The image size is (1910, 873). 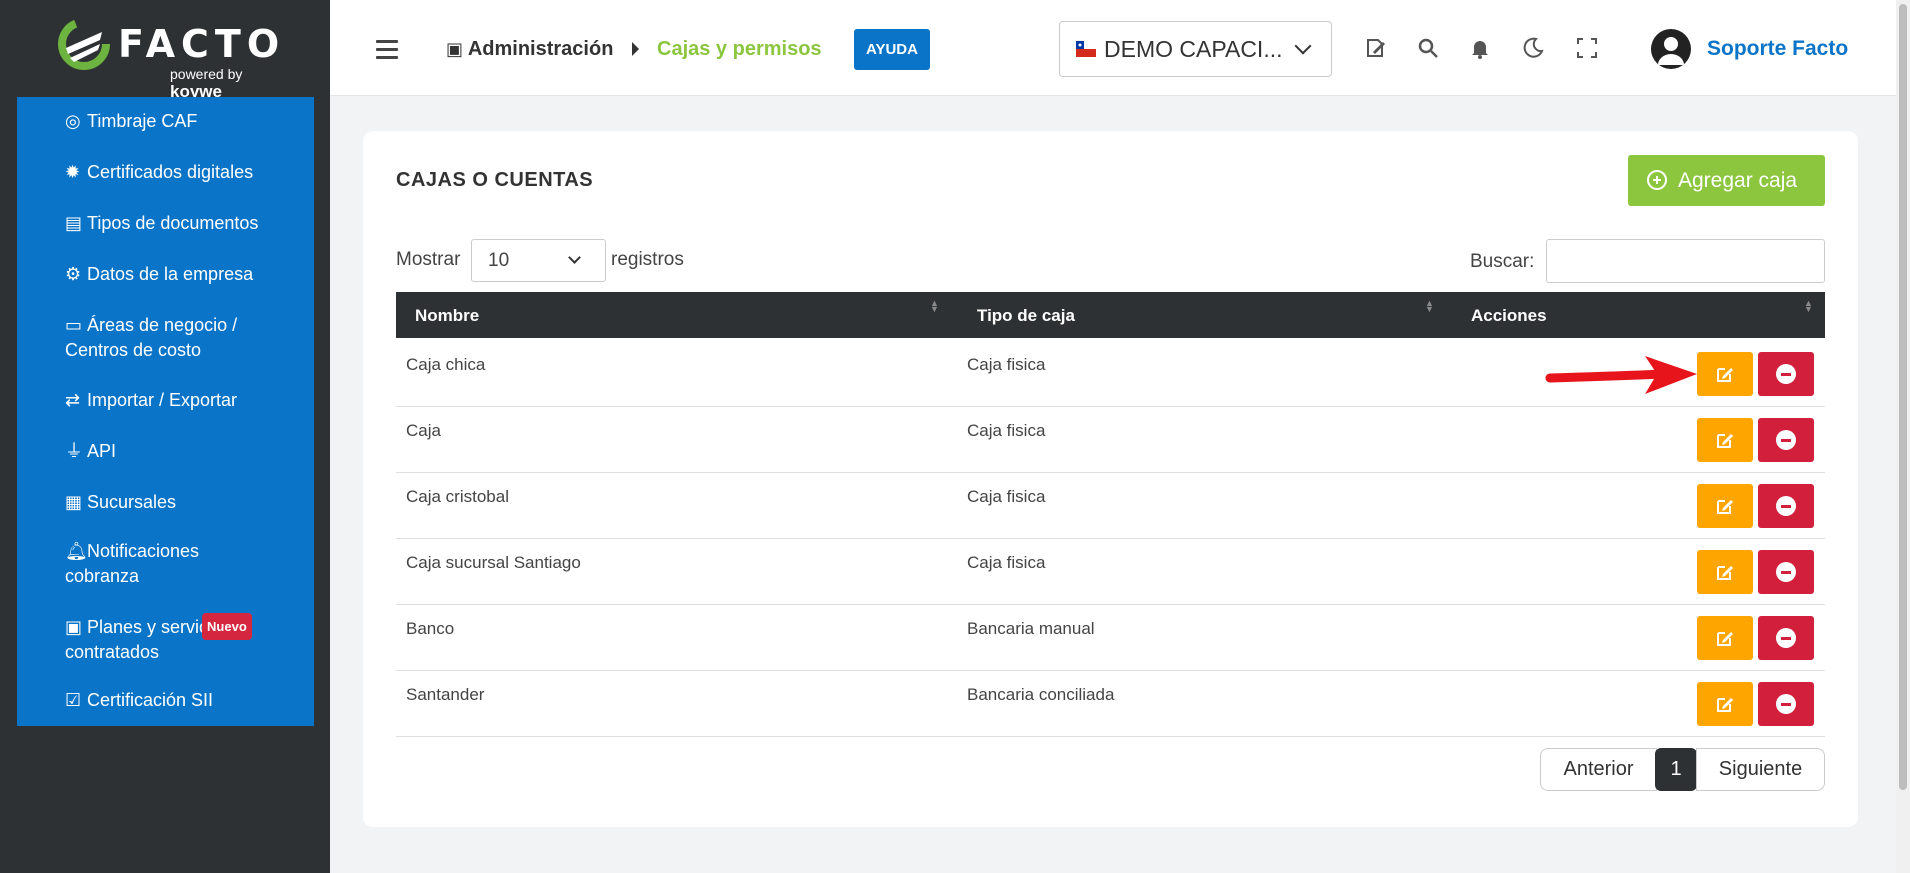 What do you see at coordinates (1031, 628) in the screenshot?
I see `row-type: Bancaria manual` at bounding box center [1031, 628].